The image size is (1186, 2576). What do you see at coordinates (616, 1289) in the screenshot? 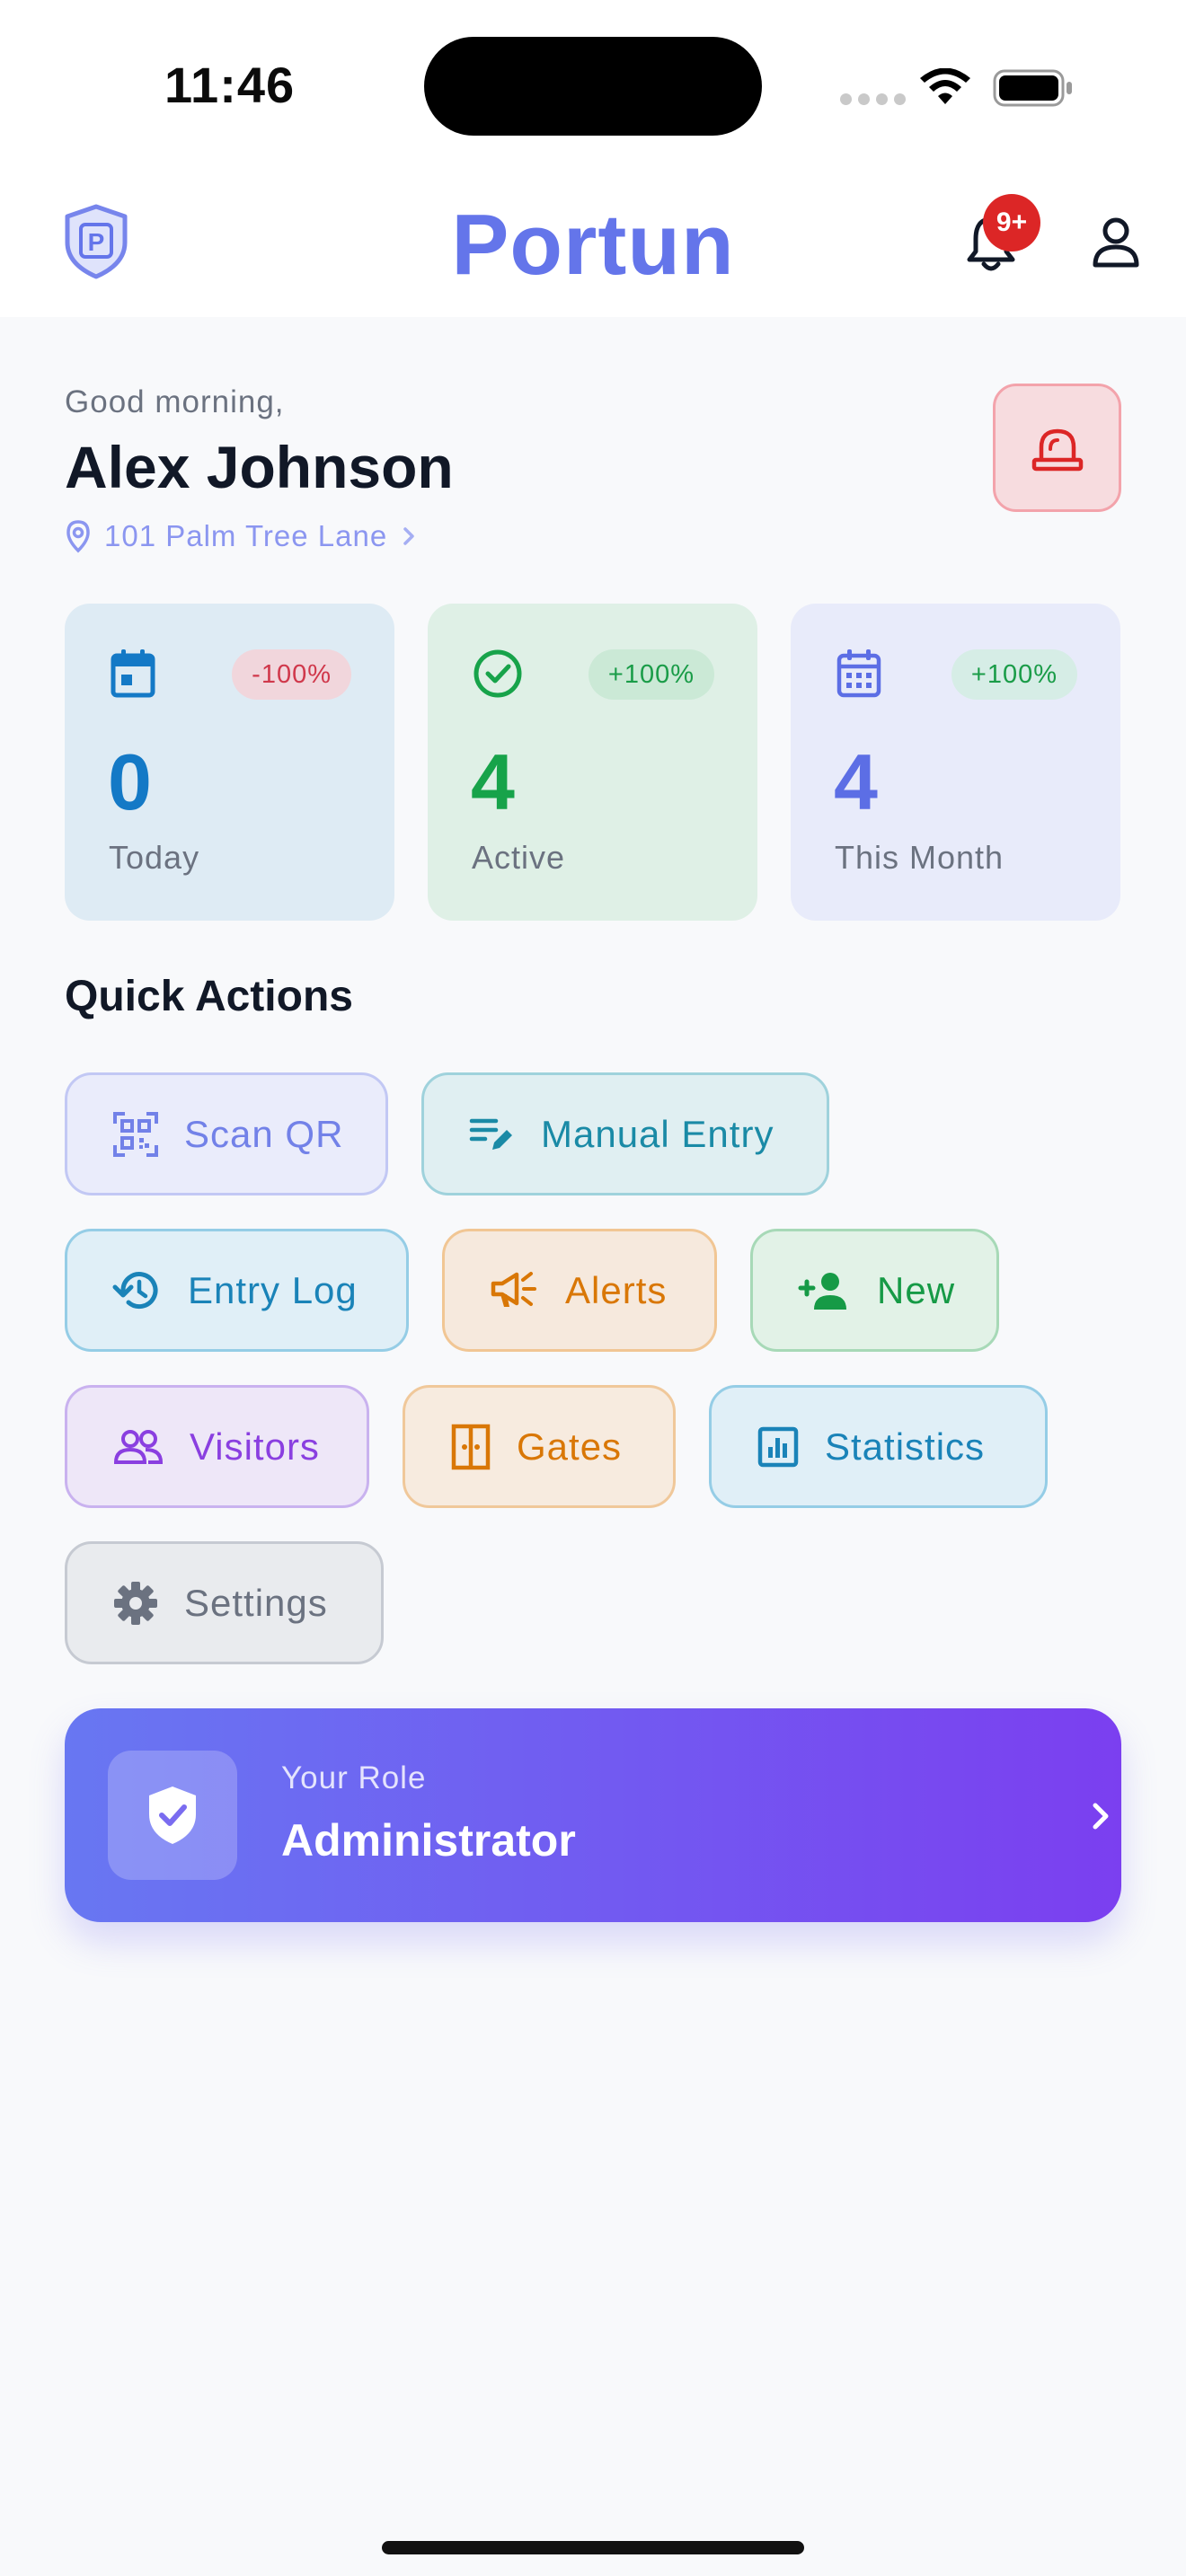
I see `chip-label: Alerts` at bounding box center [616, 1289].